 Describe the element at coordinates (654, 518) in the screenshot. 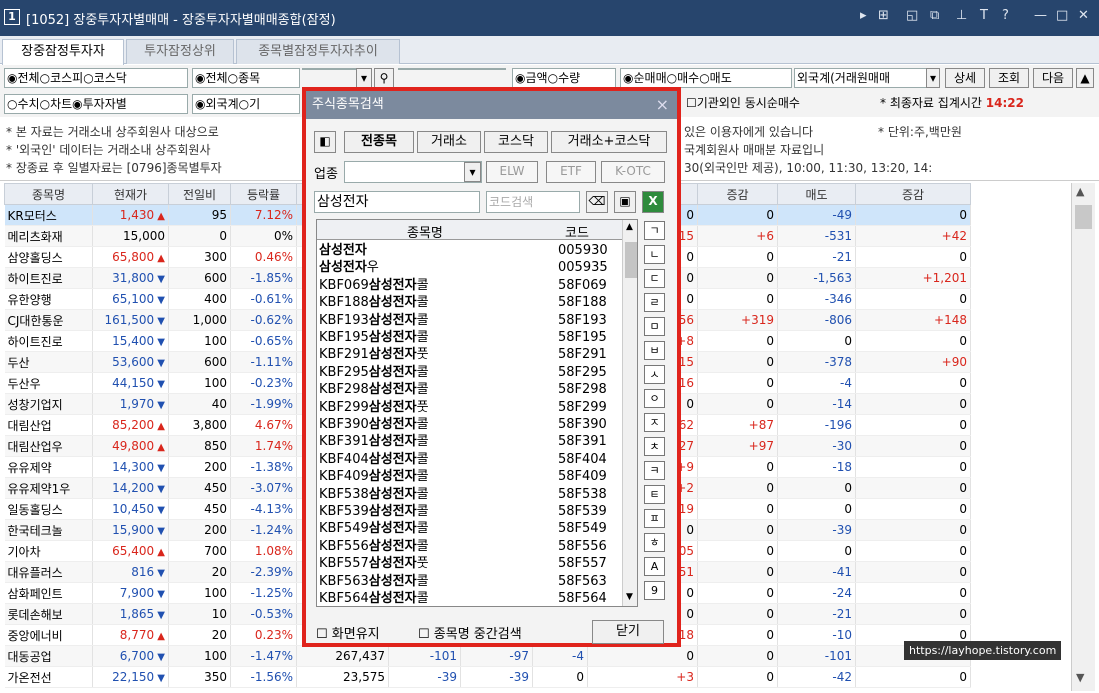

I see `consonant-button: ㅍ` at that location.